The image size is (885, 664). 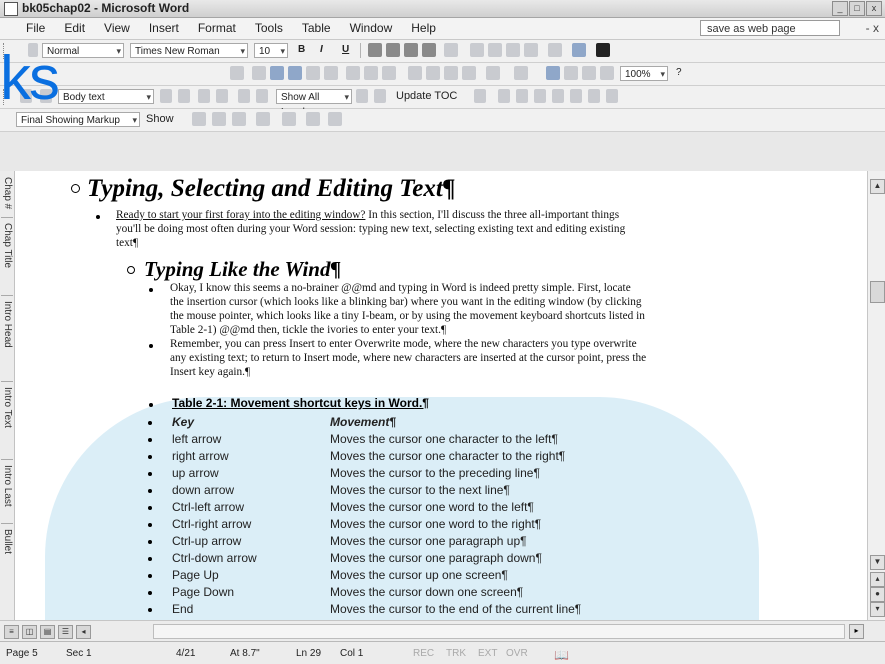 I want to click on normal-view-icon: ≡, so click(x=11, y=632).